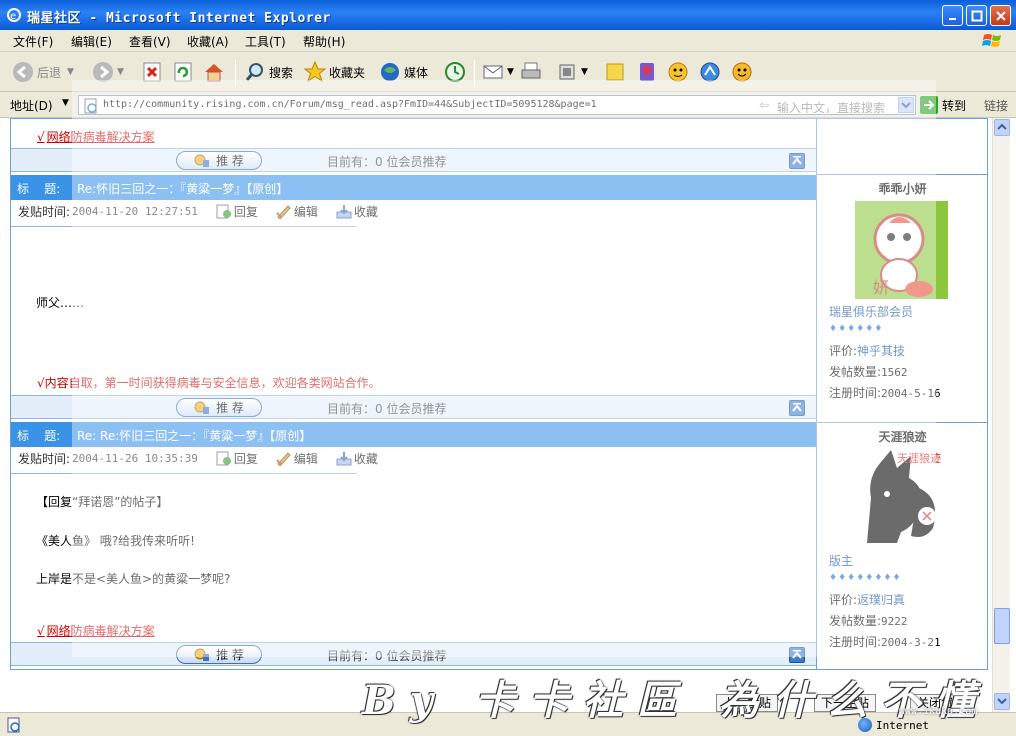  What do you see at coordinates (315, 72) in the screenshot?
I see `star-icon` at bounding box center [315, 72].